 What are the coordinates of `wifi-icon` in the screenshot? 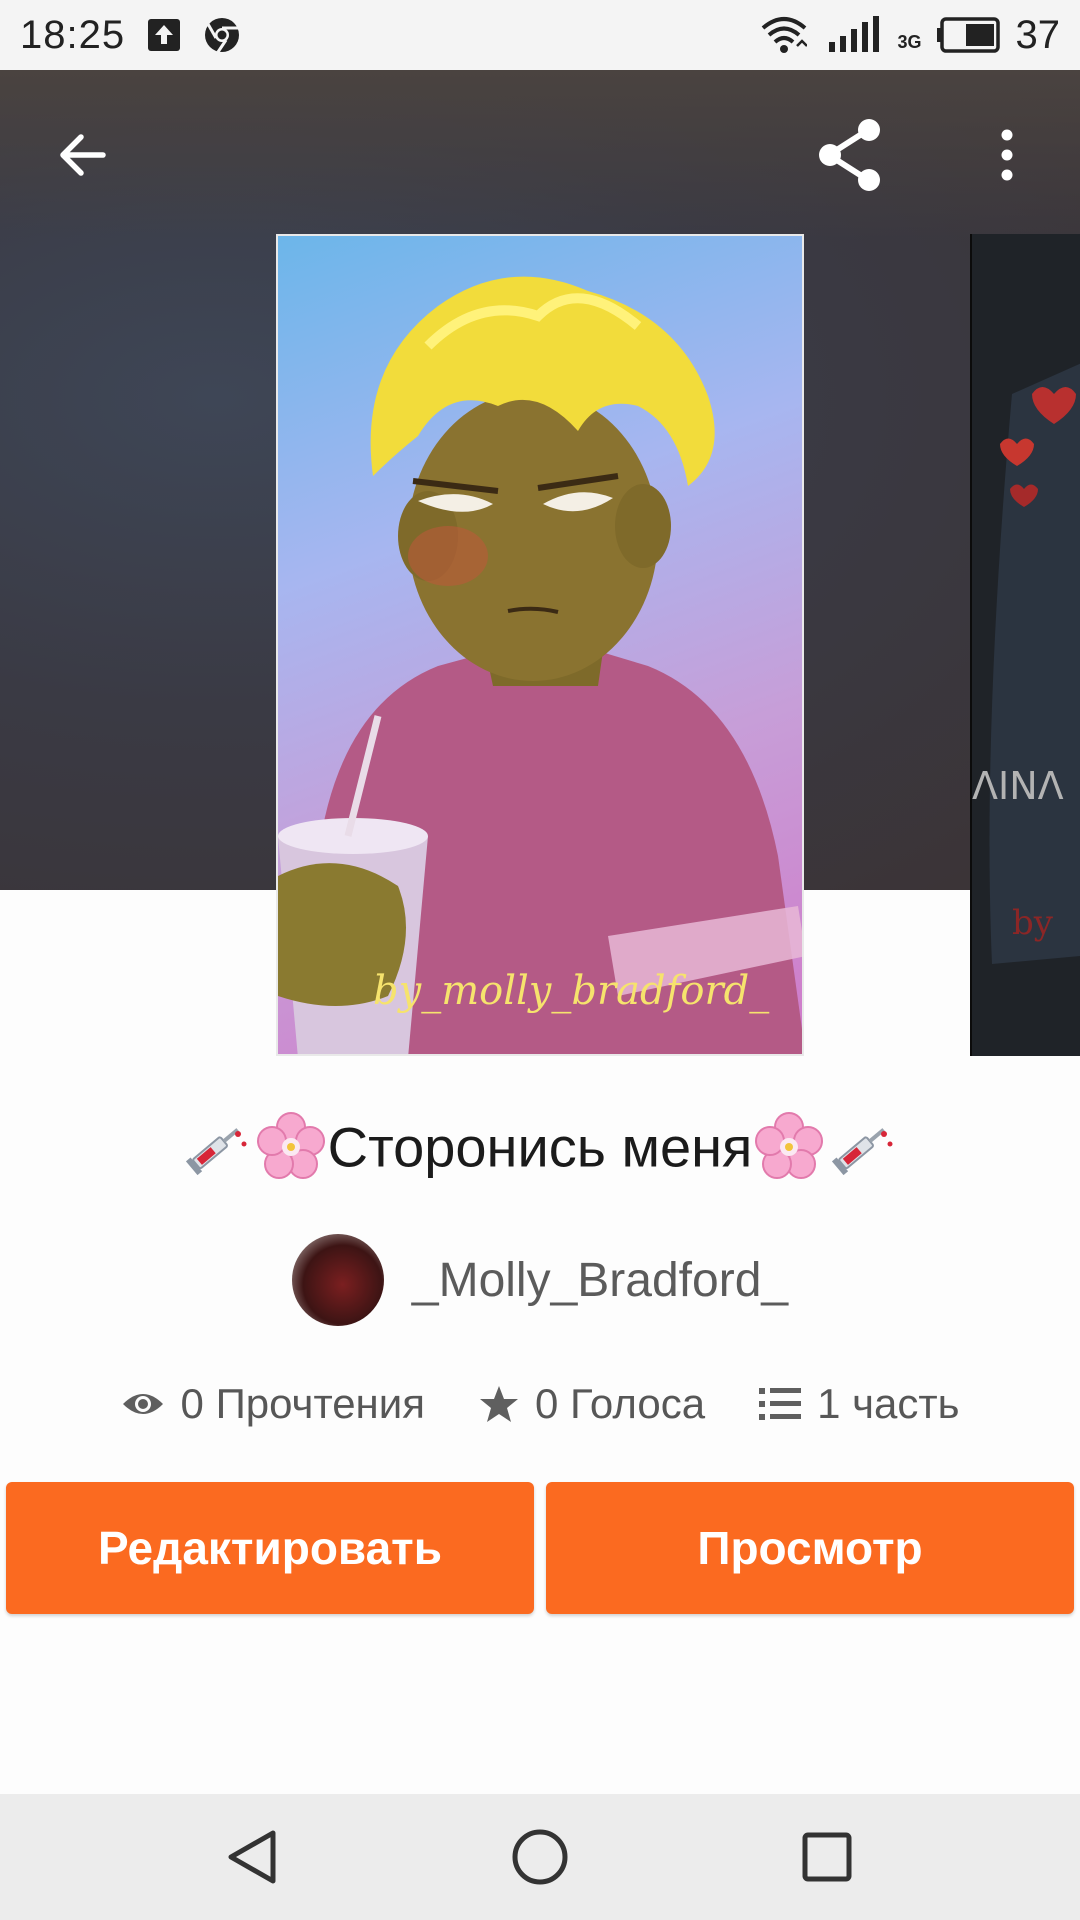 It's located at (784, 35).